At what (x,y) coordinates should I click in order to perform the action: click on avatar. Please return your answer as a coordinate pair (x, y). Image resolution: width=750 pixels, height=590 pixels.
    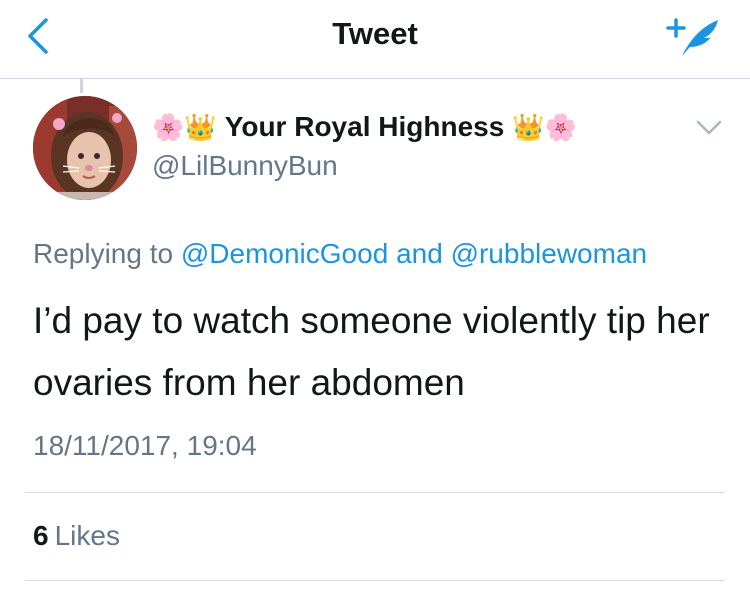
    Looking at the image, I should click on (85, 148).